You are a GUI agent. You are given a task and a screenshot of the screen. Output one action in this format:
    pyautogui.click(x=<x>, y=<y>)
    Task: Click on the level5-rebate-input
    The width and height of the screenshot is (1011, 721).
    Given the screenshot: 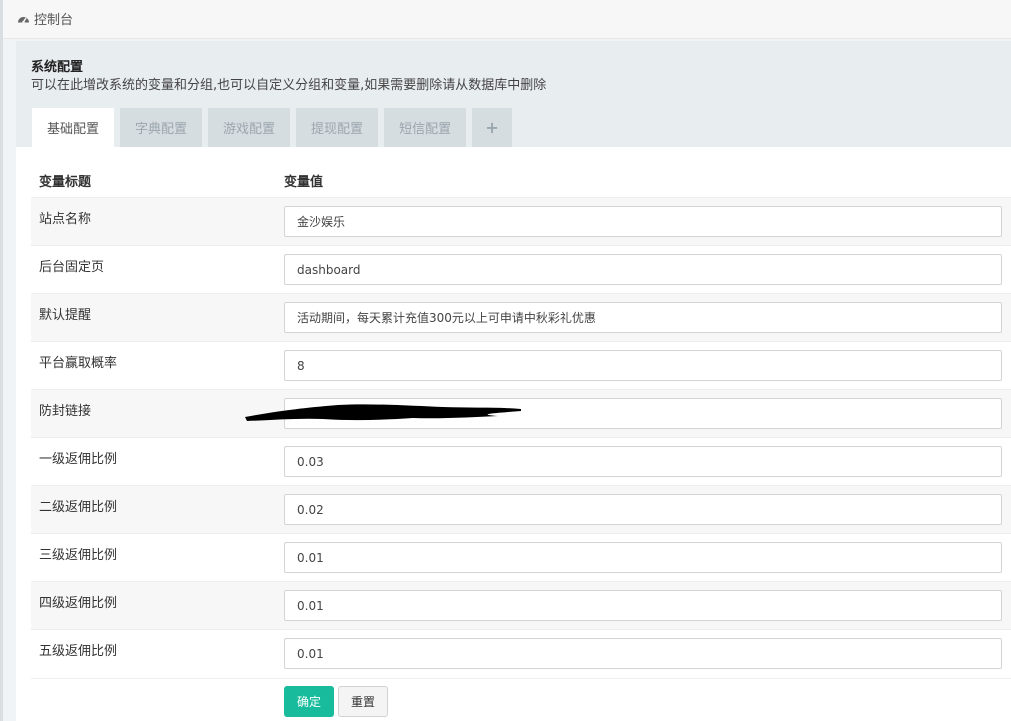 What is the action you would take?
    pyautogui.click(x=643, y=653)
    